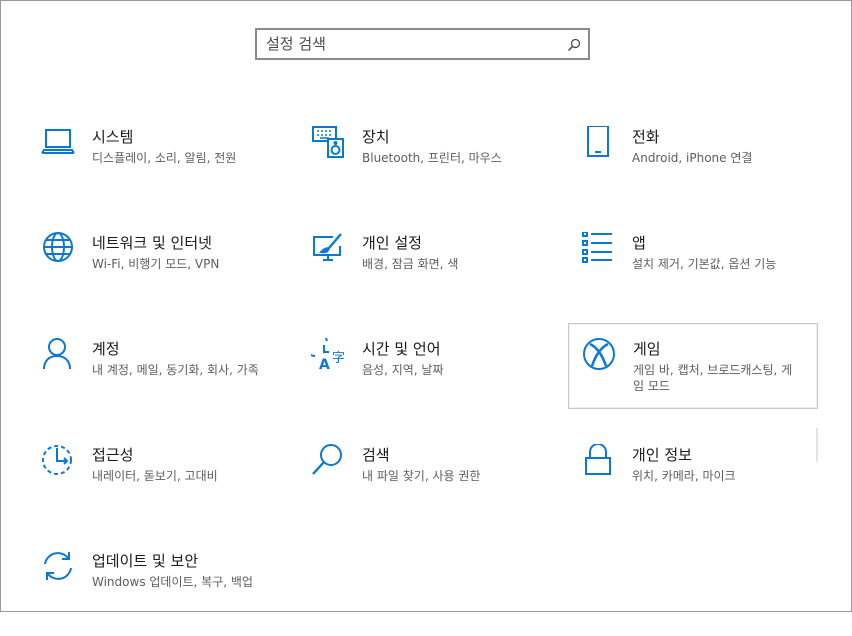 This screenshot has height=636, width=852. What do you see at coordinates (59, 568) in the screenshot?
I see `update-icon` at bounding box center [59, 568].